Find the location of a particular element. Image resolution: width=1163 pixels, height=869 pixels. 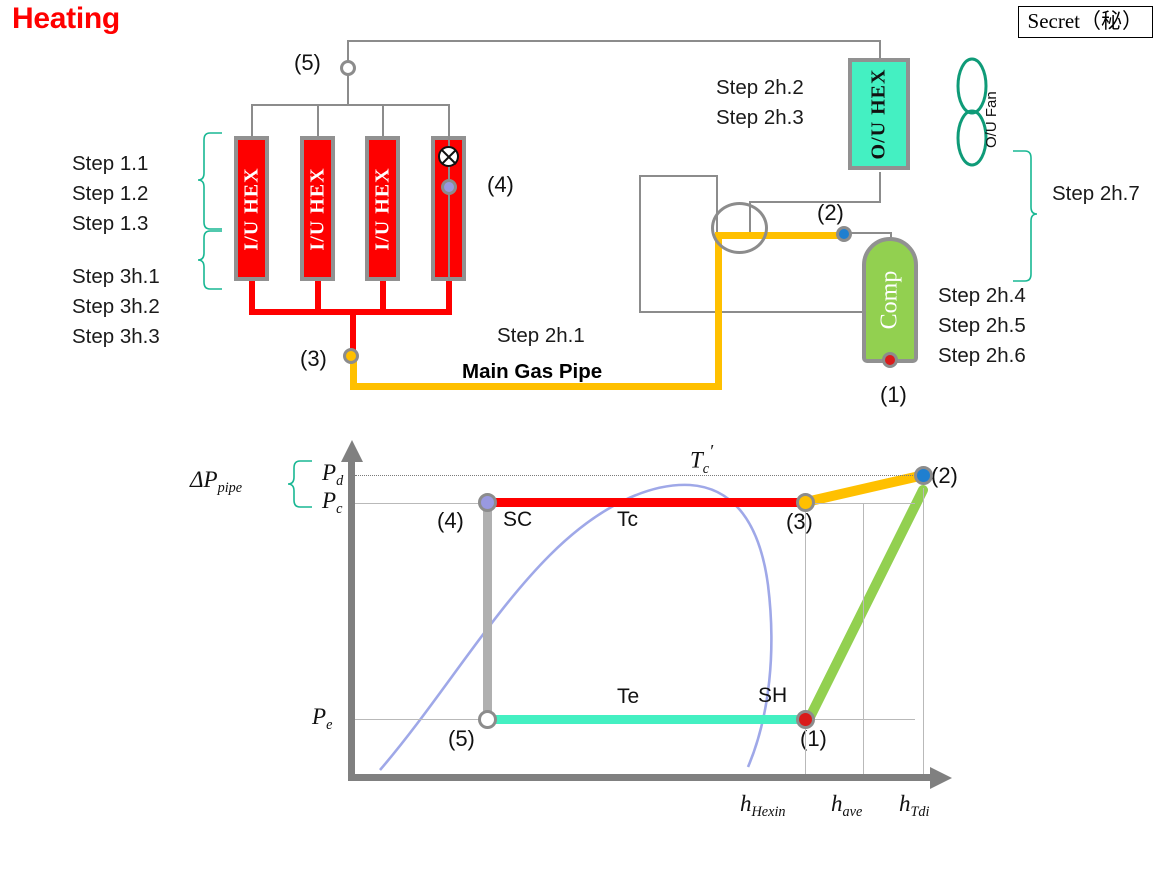

gridline-pd is located at coordinates (640, 475).